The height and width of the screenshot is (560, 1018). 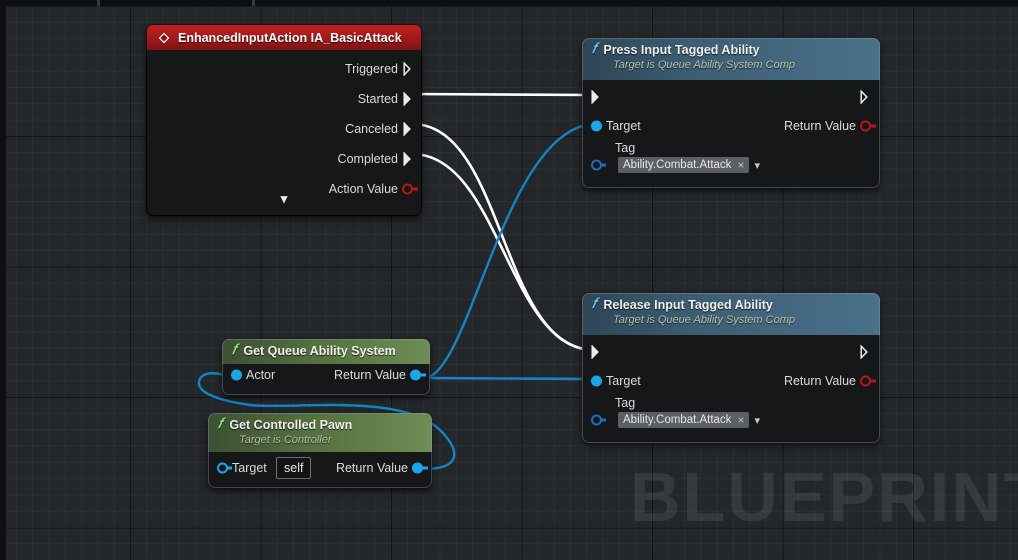 I want to click on collapse-chevron-icon: ▾, so click(x=284, y=199).